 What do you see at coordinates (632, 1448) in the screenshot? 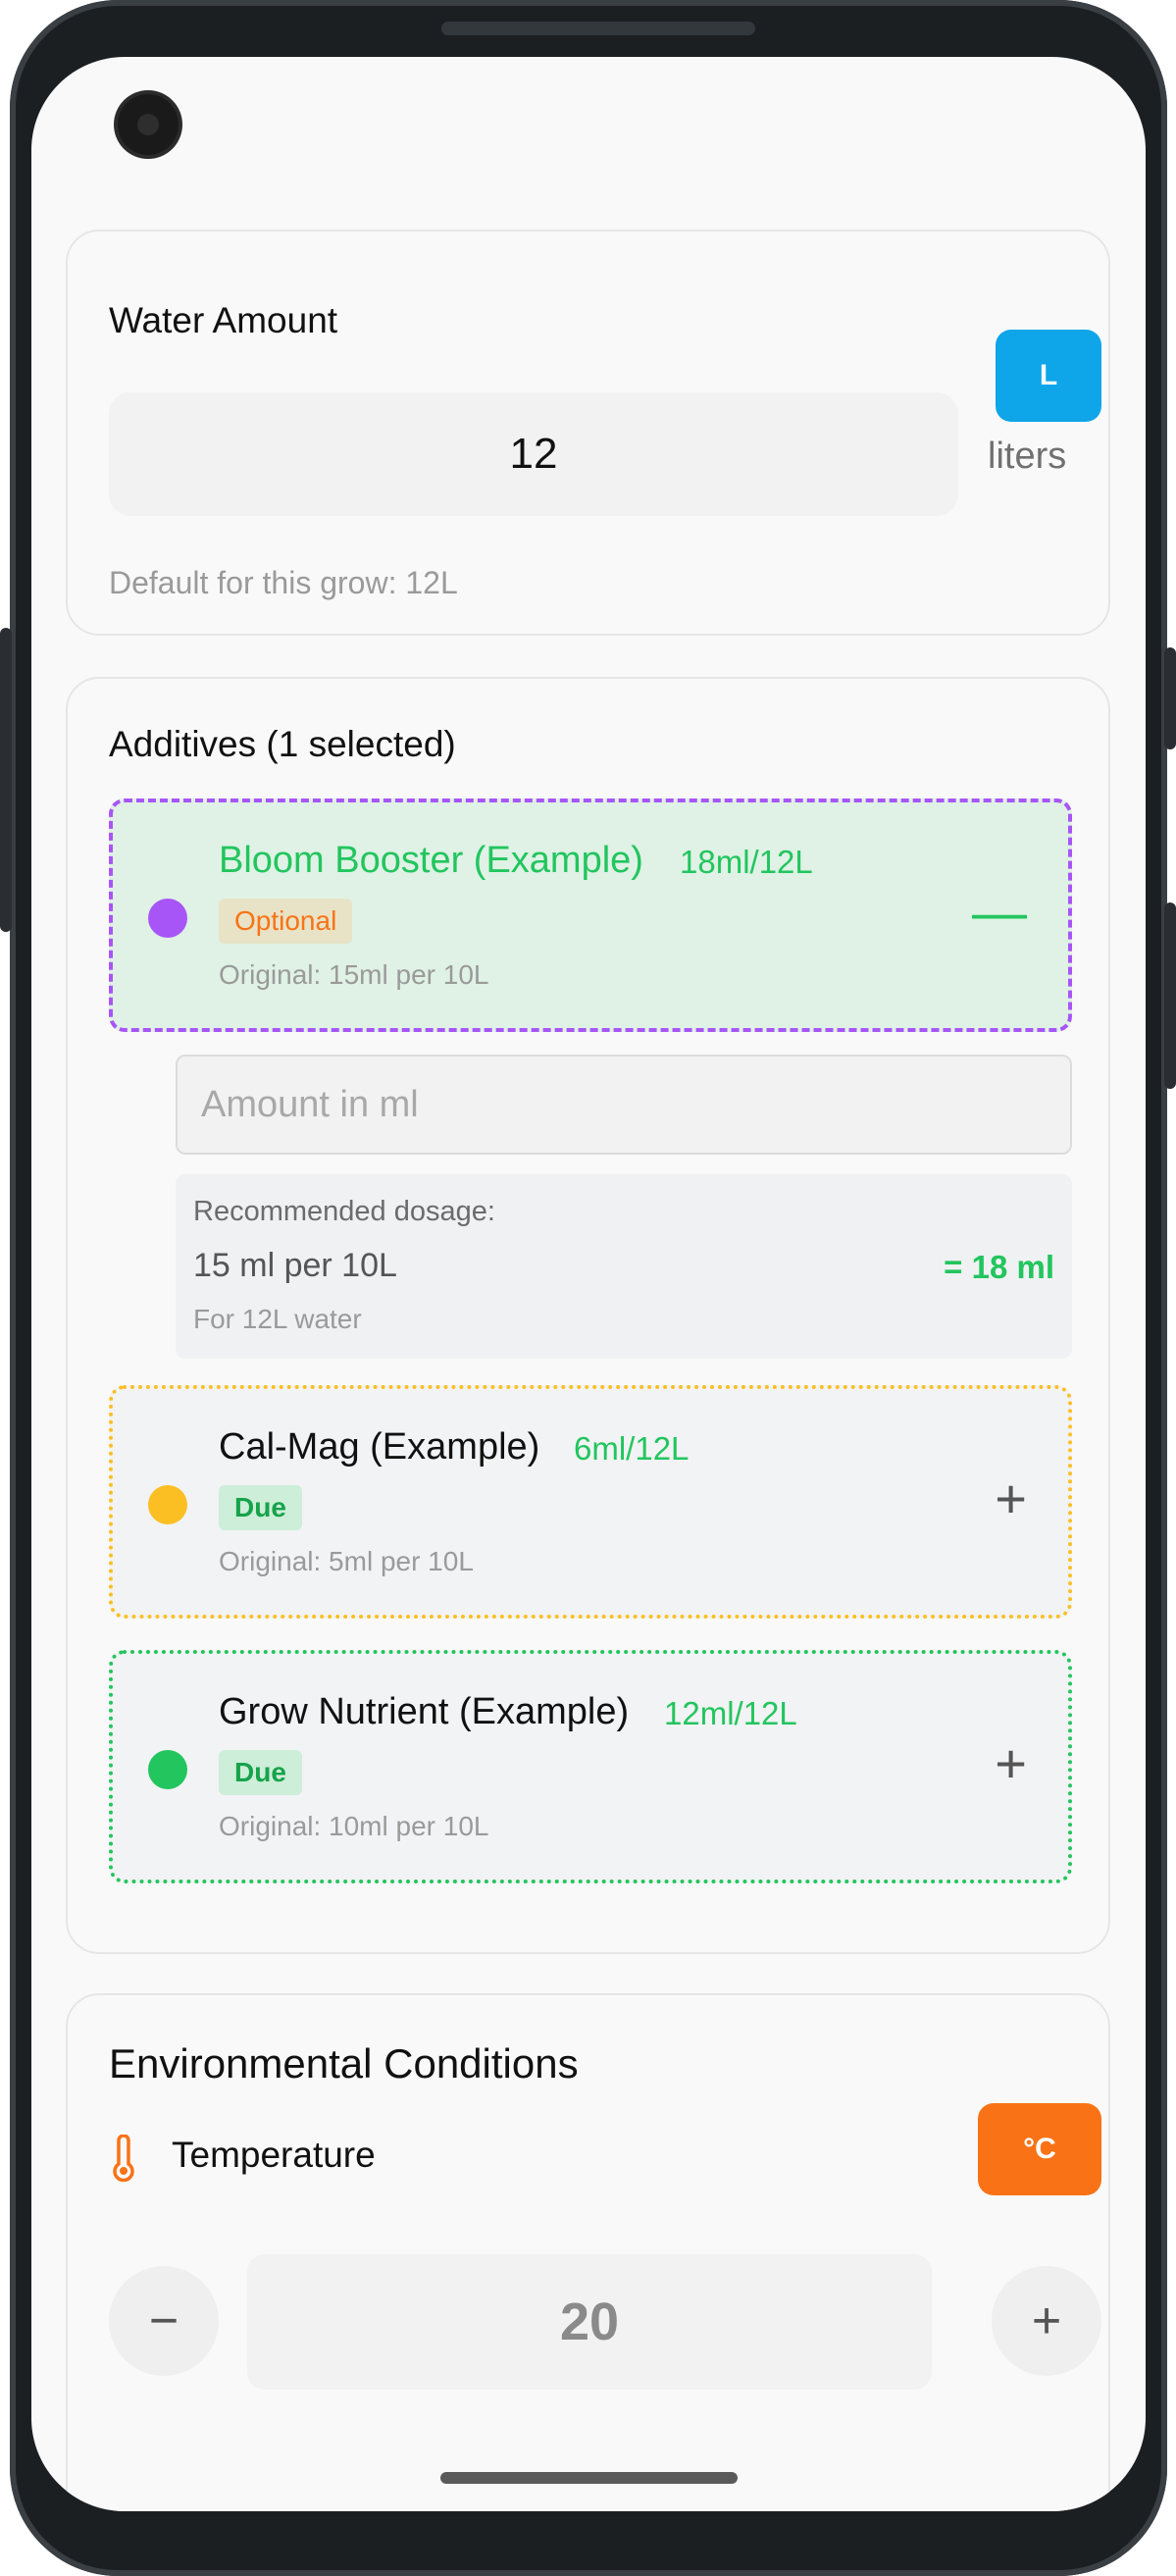
I see `additive-amount: 6ml/12L` at bounding box center [632, 1448].